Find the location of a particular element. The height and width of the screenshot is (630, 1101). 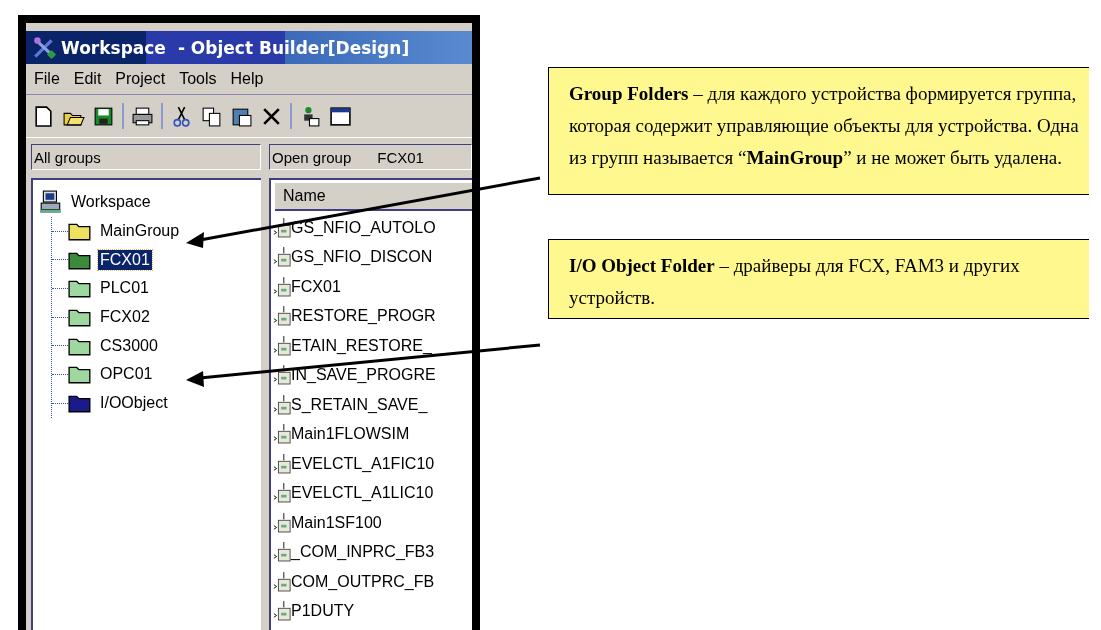

list-item: P1DUTY is located at coordinates (323, 611).